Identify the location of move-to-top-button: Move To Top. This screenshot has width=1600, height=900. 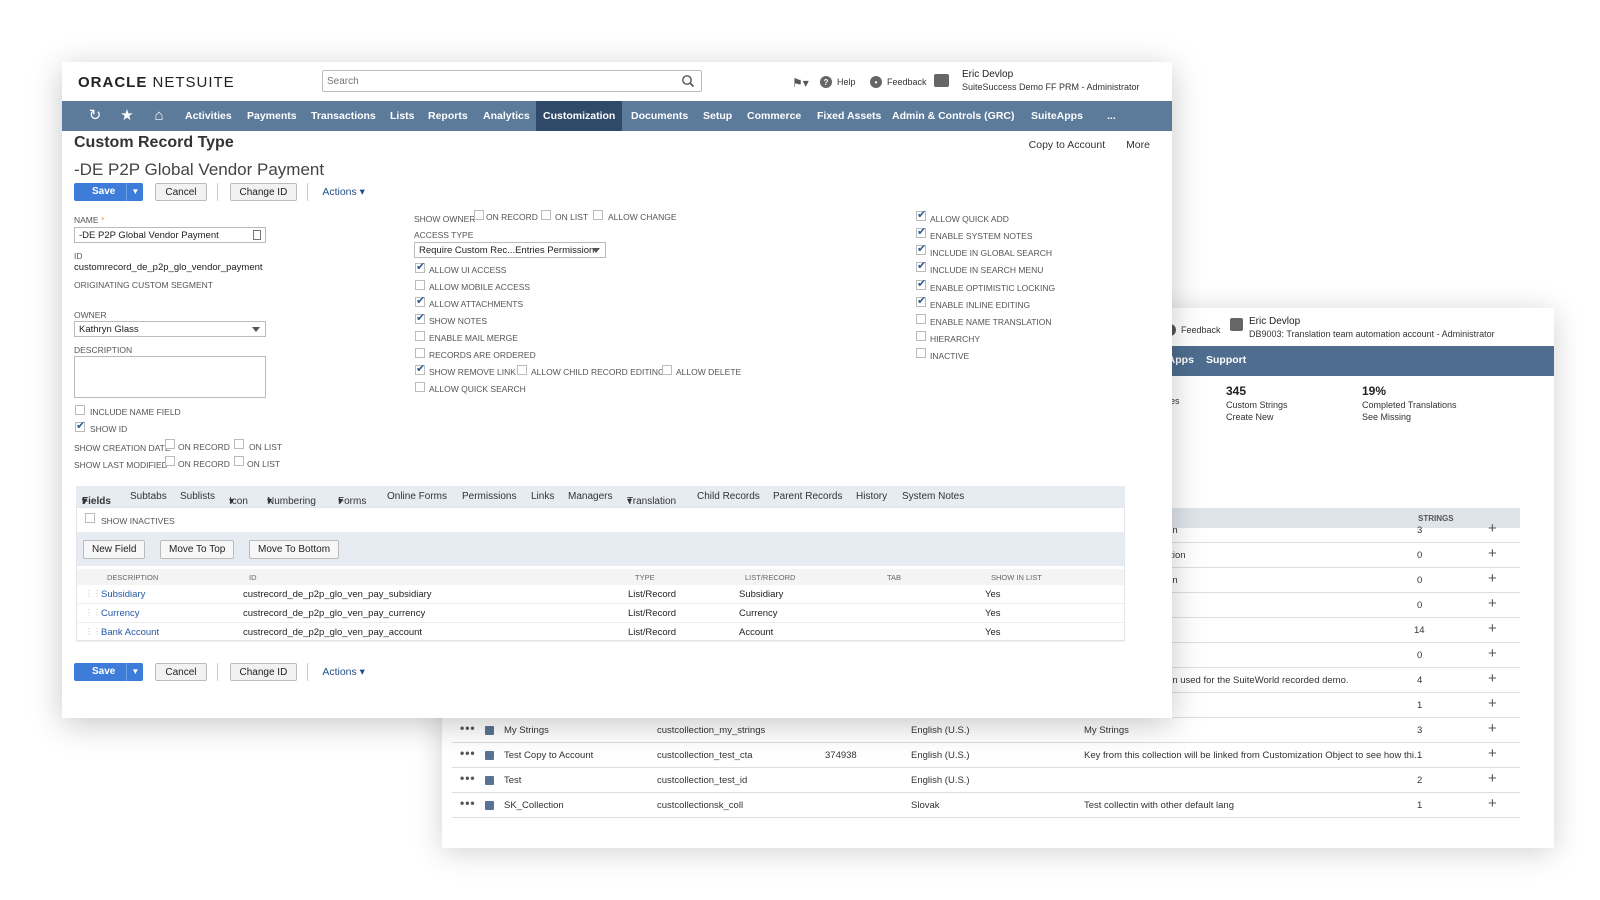
(197, 549).